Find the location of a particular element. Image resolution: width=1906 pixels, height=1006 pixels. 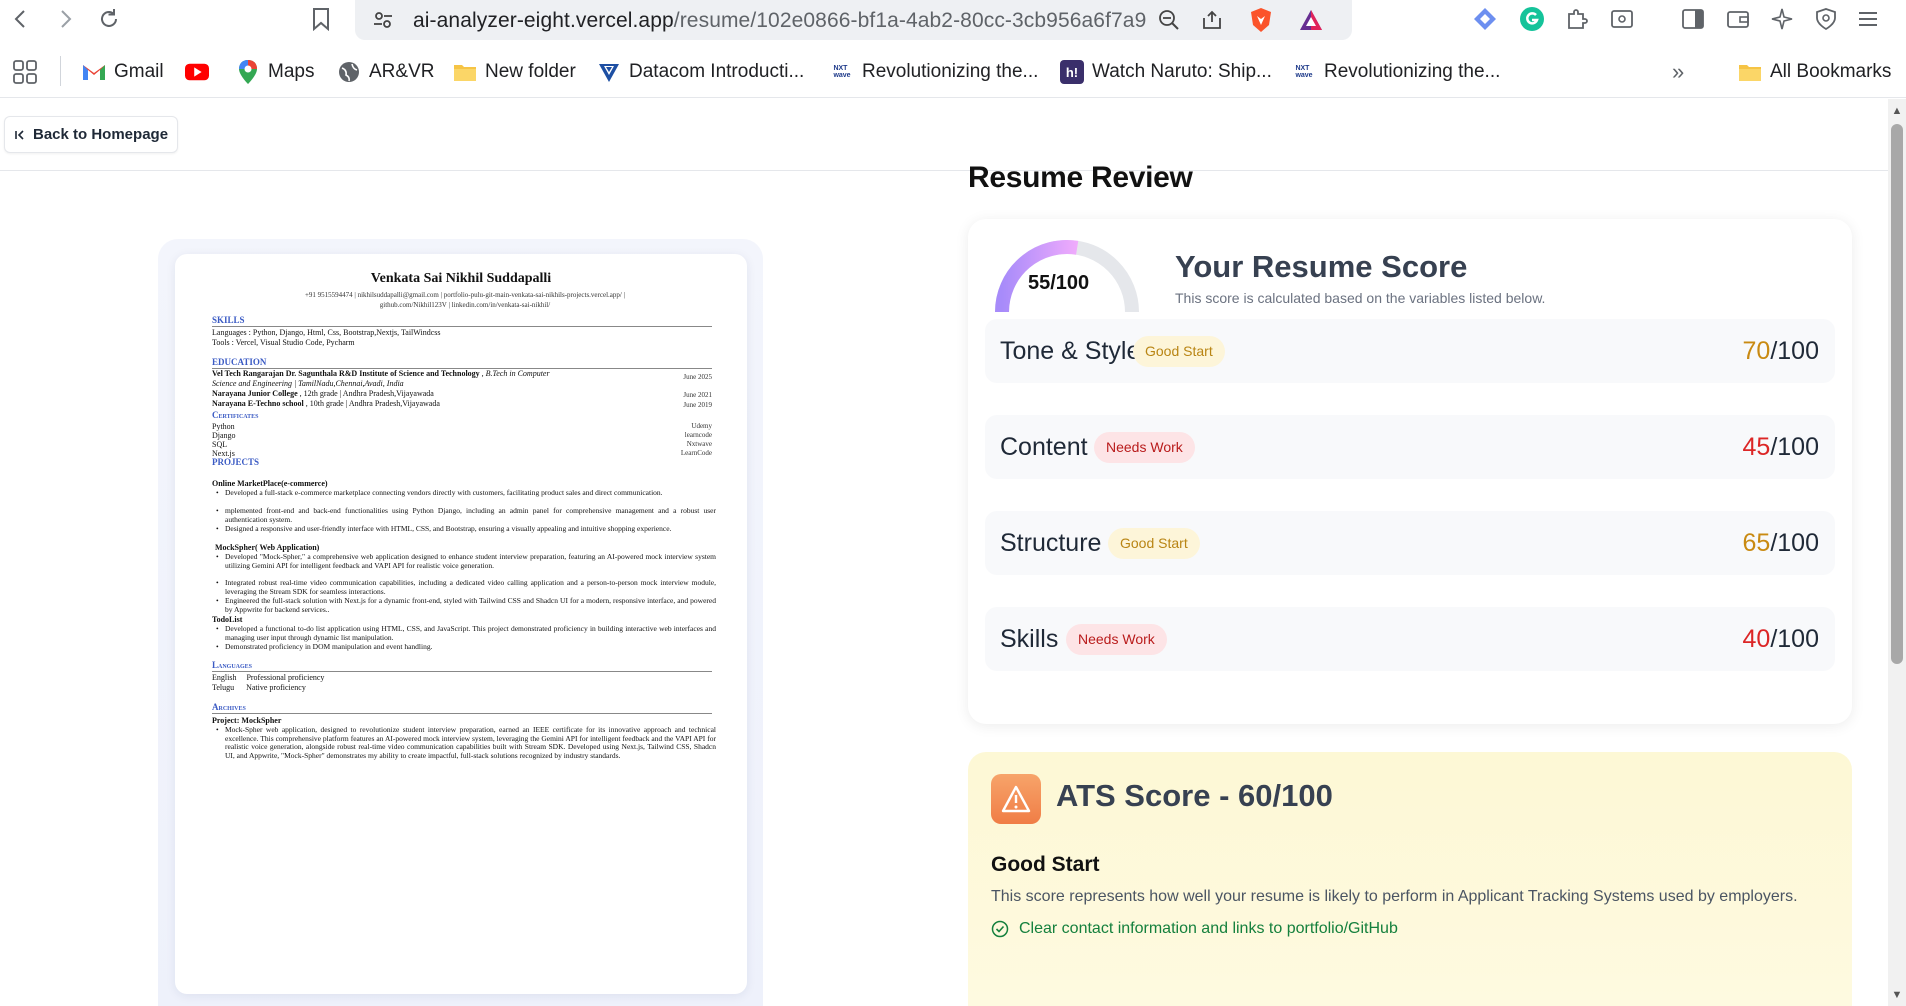

share-icon is located at coordinates (1212, 20).